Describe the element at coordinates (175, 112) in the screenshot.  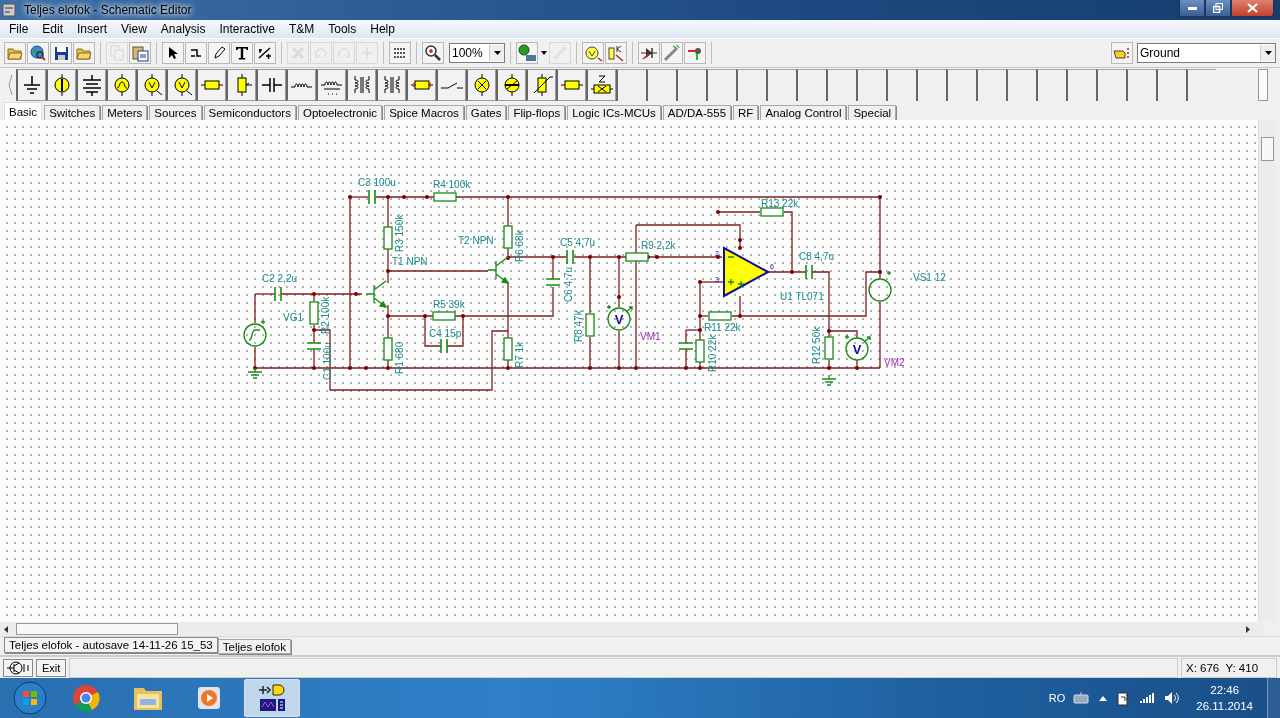
I see `component-tab: Sources` at that location.